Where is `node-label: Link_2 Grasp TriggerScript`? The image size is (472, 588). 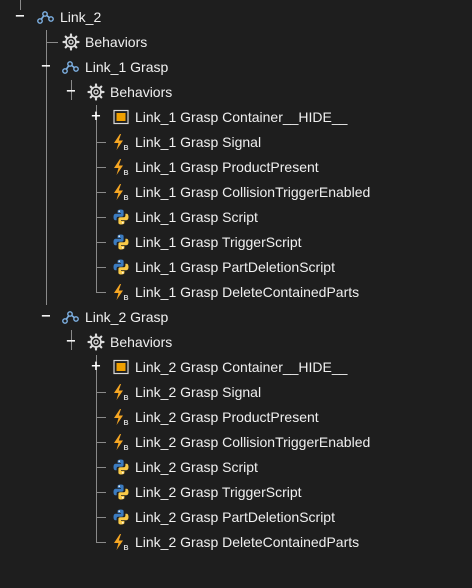 node-label: Link_2 Grasp TriggerScript is located at coordinates (218, 492).